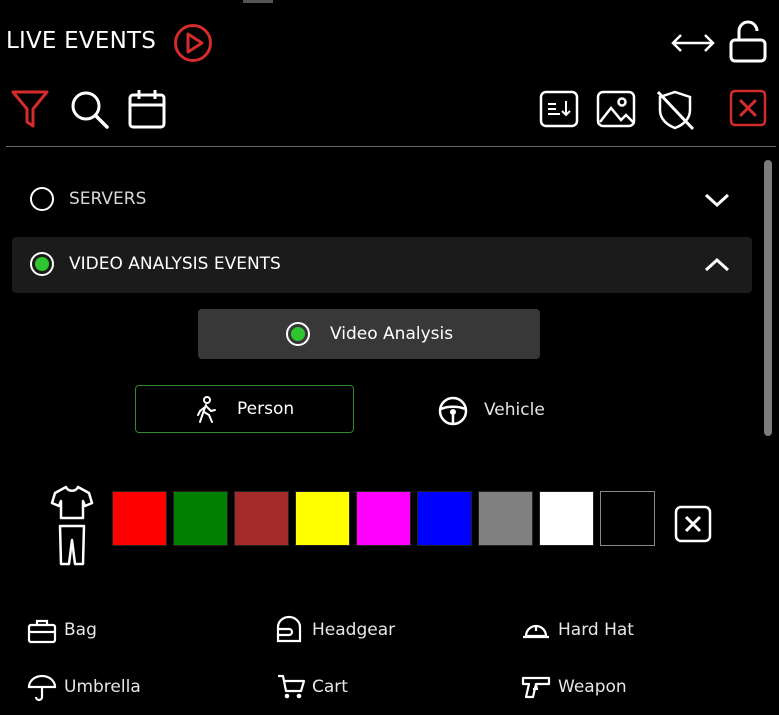 This screenshot has width=779, height=715. What do you see at coordinates (391, 146) in the screenshot?
I see `toolbar-divider` at bounding box center [391, 146].